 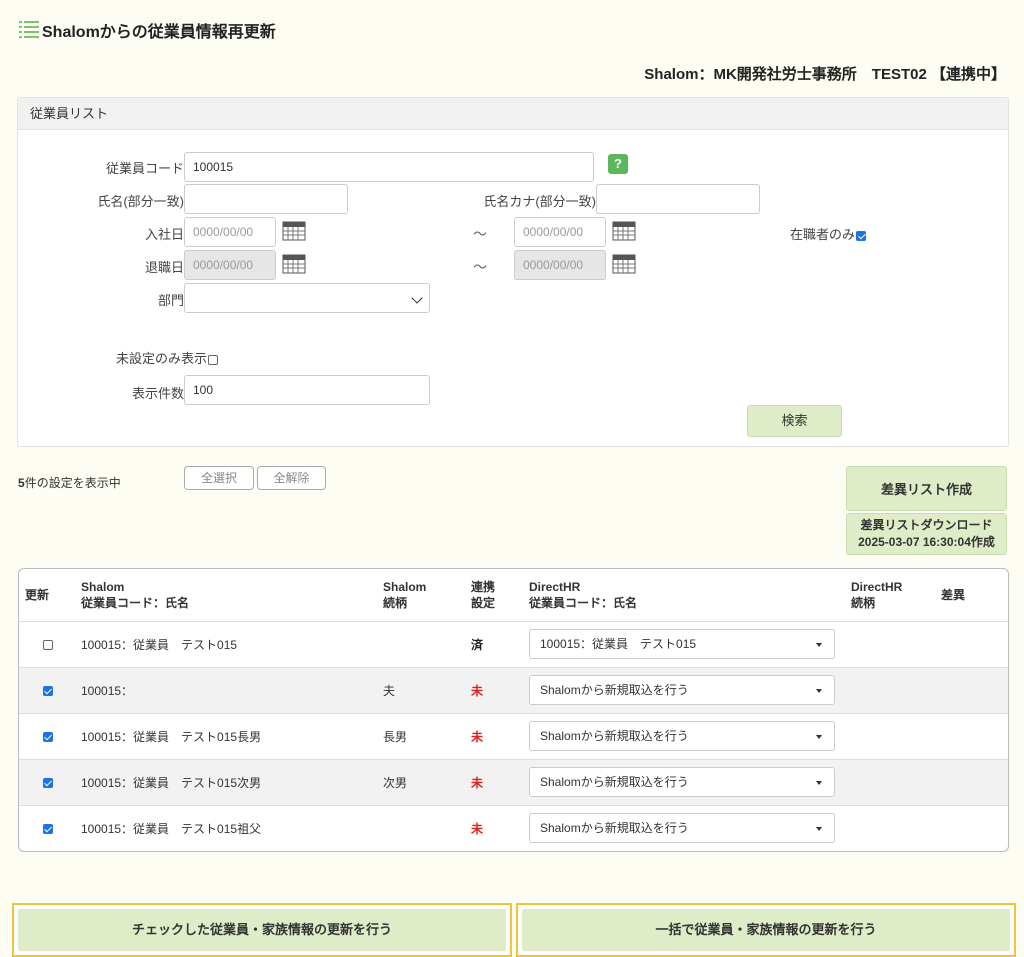 I want to click on deselect-all-button: 全解除, so click(x=291, y=478).